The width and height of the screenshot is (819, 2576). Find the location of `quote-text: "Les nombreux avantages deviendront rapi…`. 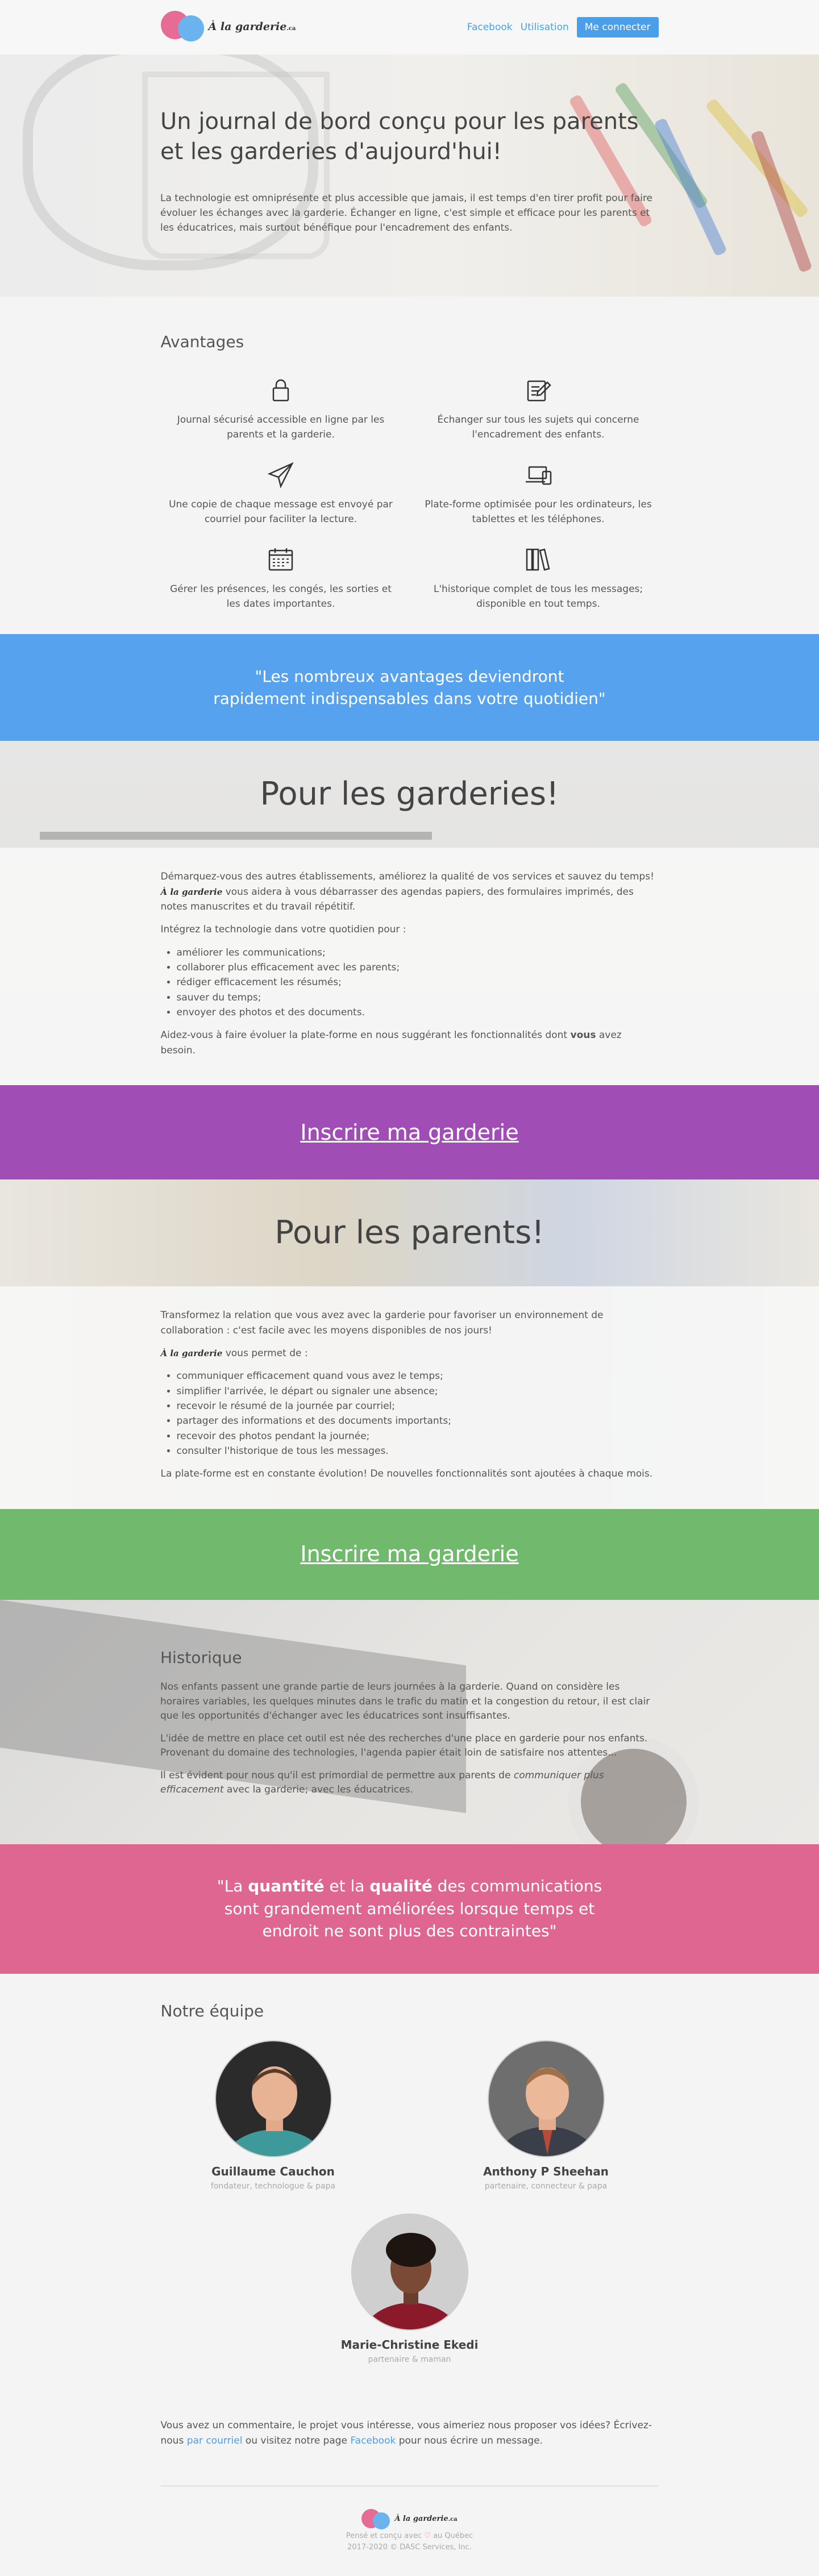

quote-text: "Les nombreux avantages deviendront rapi… is located at coordinates (409, 687).